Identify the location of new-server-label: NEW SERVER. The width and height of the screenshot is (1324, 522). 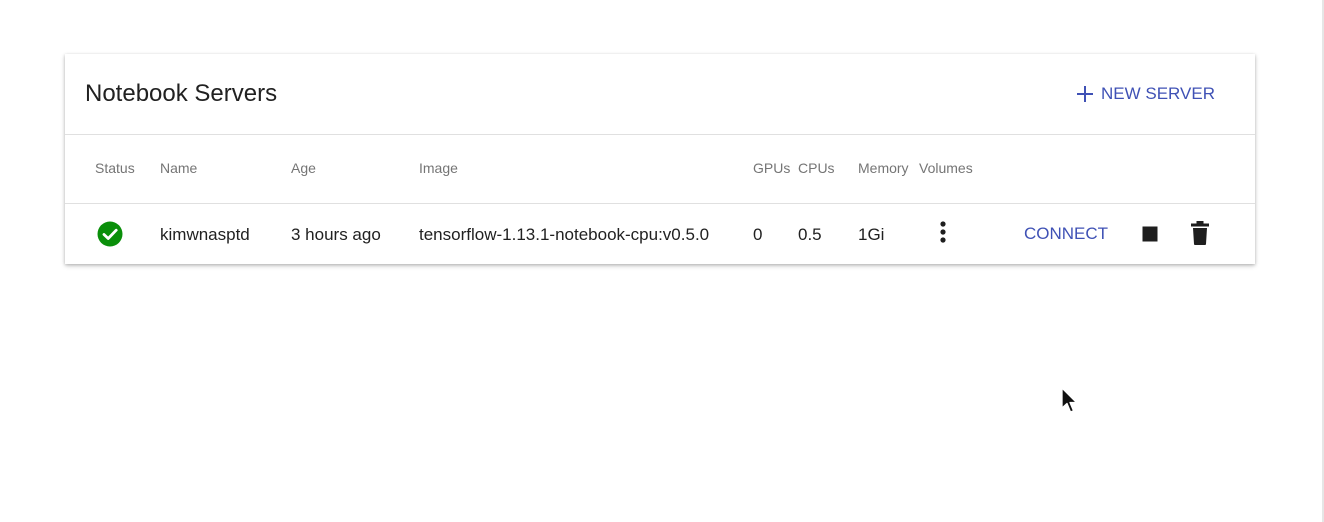
(1158, 93).